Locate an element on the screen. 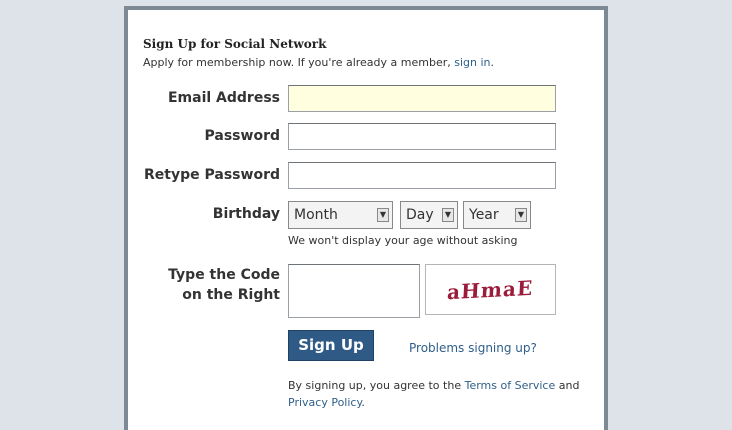  page-title: Sign Up for Social Network is located at coordinates (235, 44).